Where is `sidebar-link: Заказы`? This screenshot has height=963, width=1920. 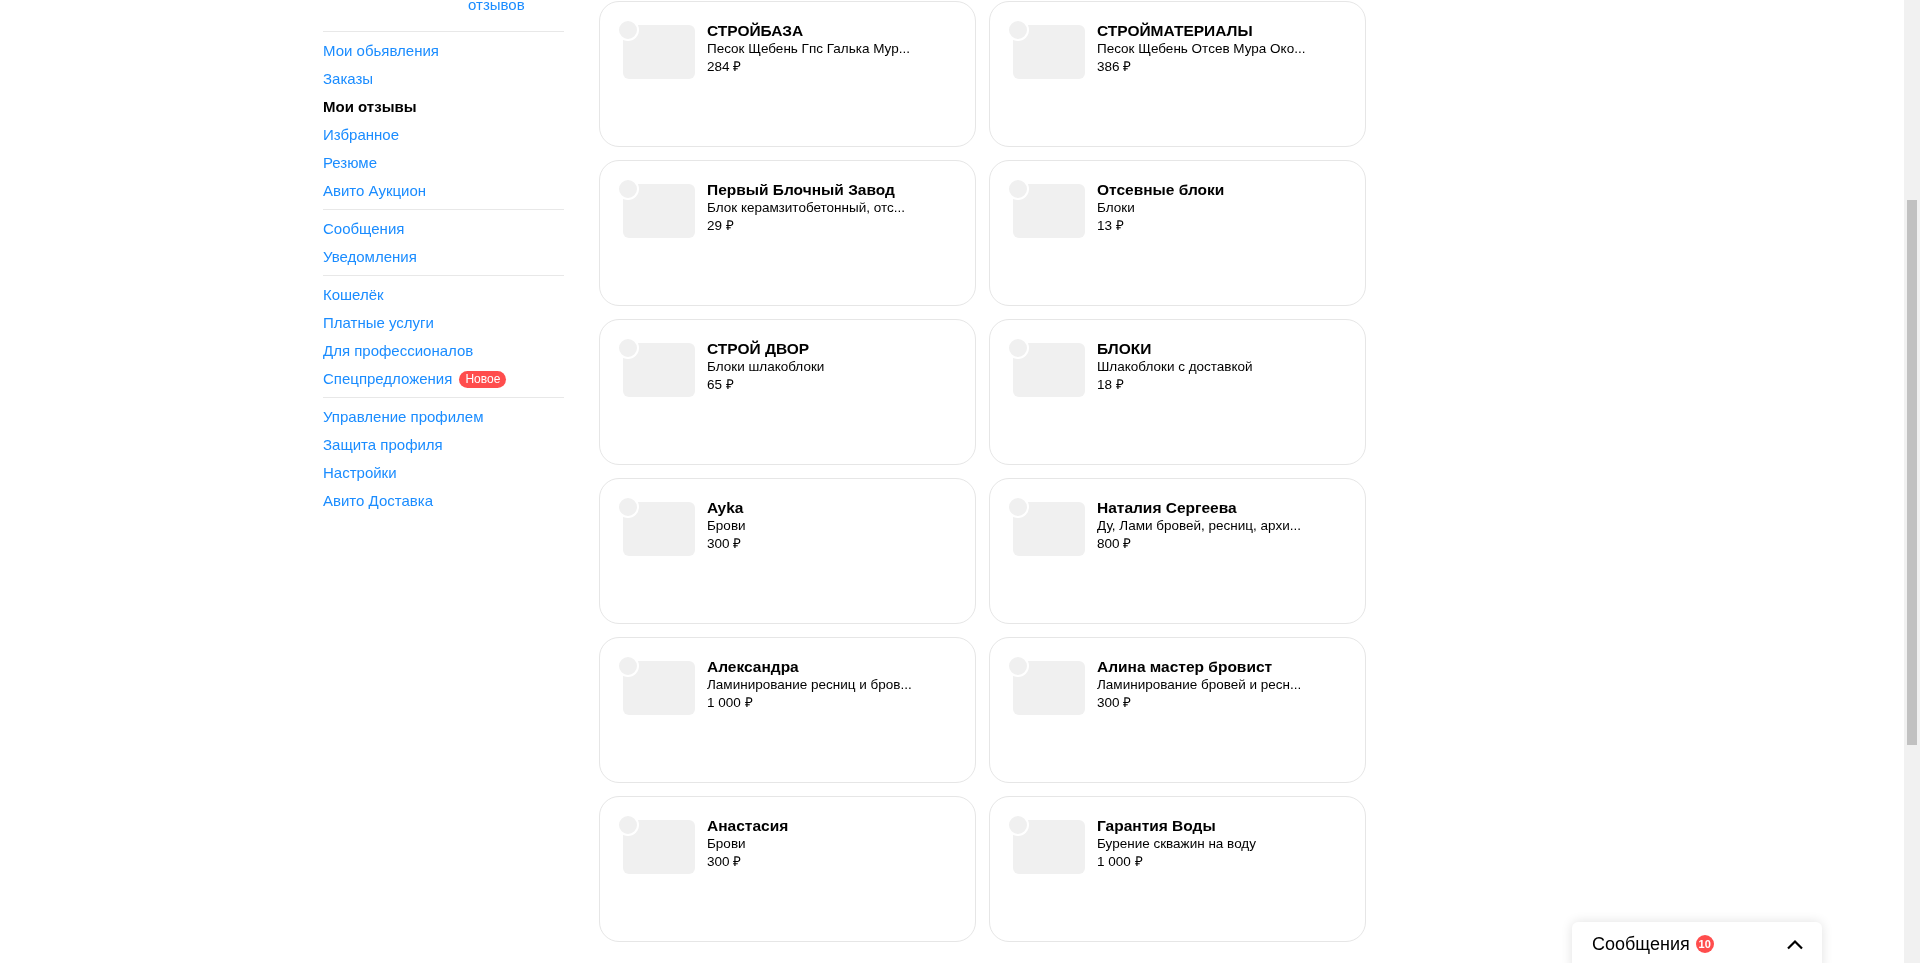 sidebar-link: Заказы is located at coordinates (348, 79).